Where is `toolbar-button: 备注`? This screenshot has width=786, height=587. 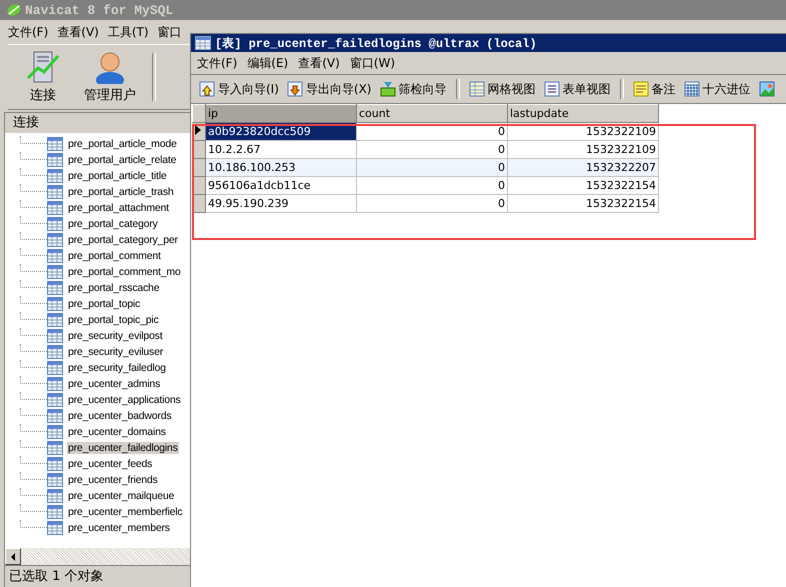 toolbar-button: 备注 is located at coordinates (654, 89).